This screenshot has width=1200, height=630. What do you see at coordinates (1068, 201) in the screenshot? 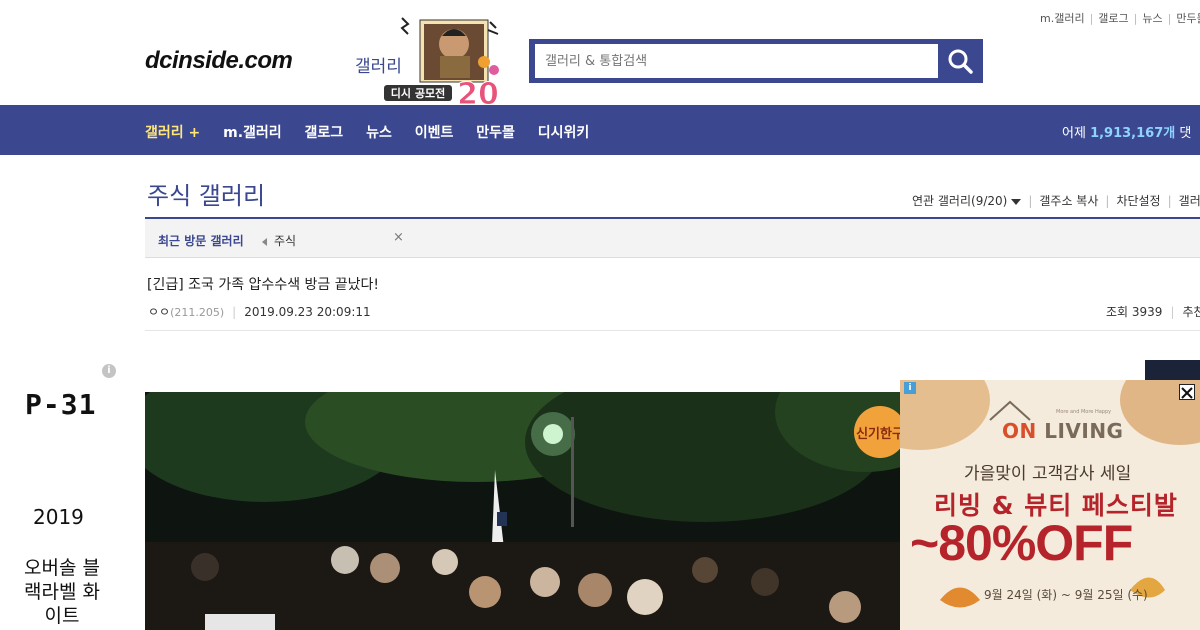
I see `copy-address-button: 갤주소 복사` at bounding box center [1068, 201].